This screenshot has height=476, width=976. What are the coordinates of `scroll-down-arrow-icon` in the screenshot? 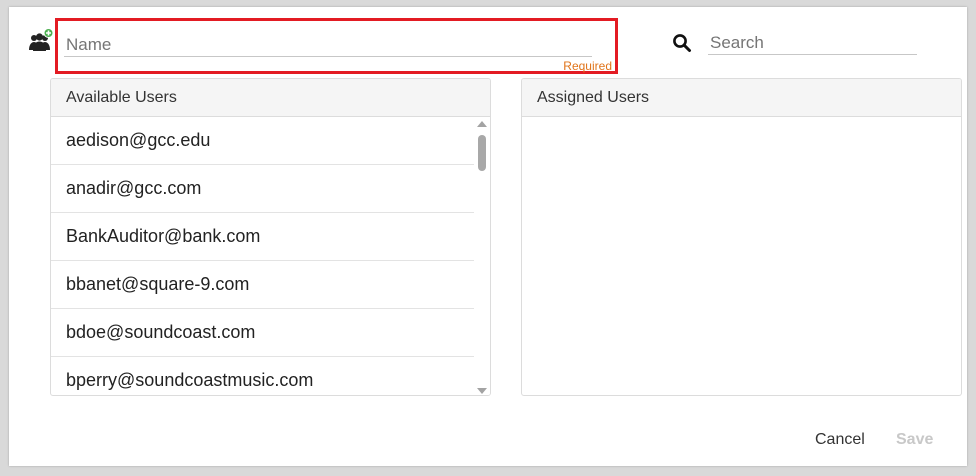 It's located at (482, 391).